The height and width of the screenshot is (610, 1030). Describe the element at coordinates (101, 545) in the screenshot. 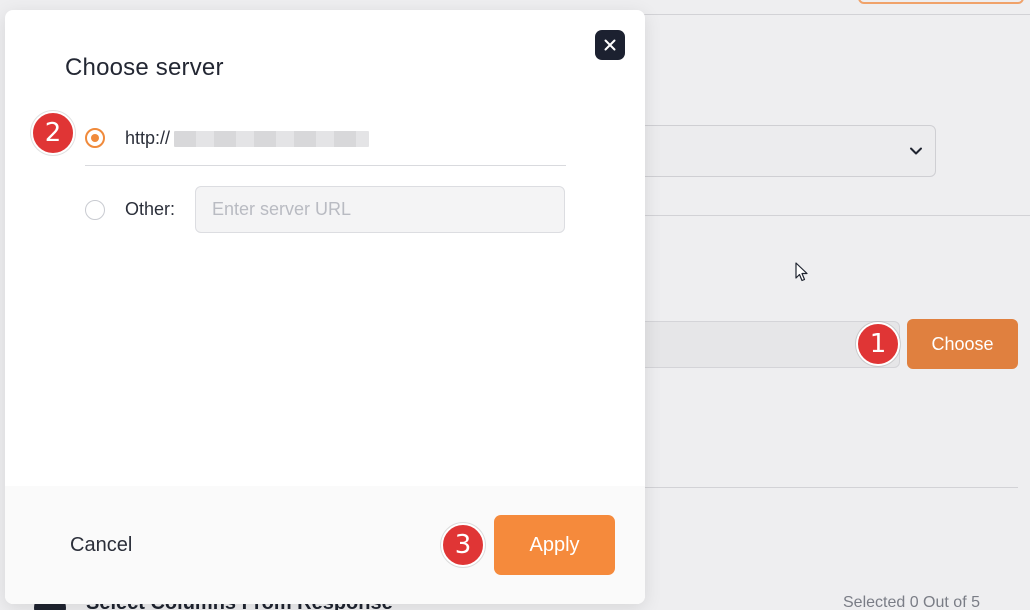

I see `cancel-button: Cancel` at that location.